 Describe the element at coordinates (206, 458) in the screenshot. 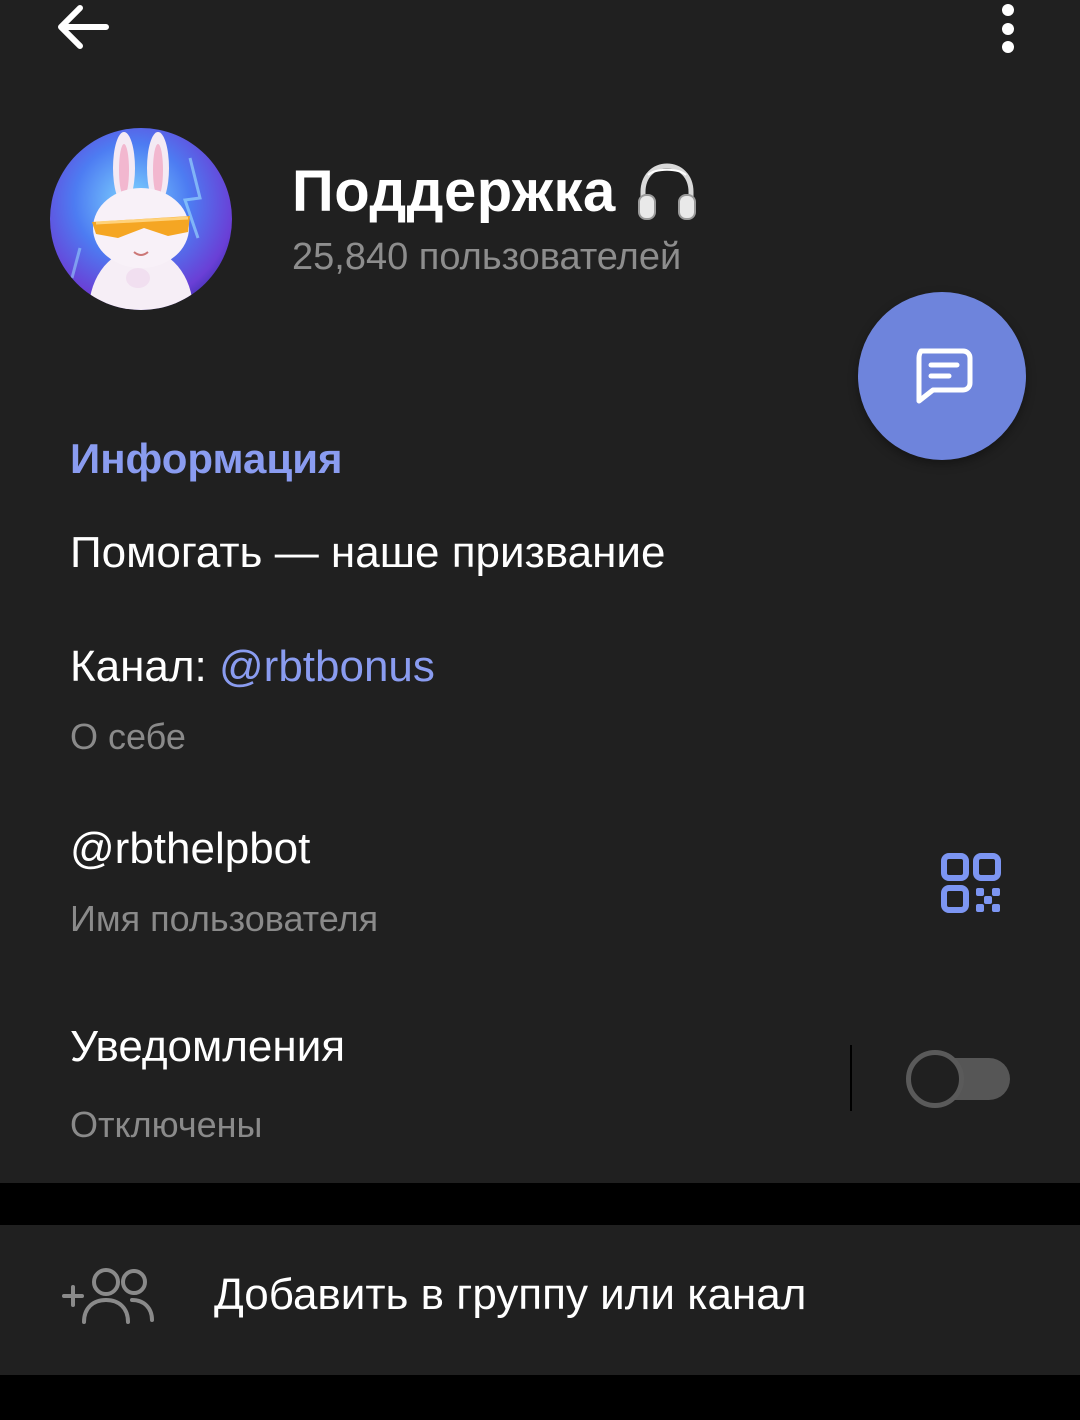

I see `section-title: Информация` at that location.